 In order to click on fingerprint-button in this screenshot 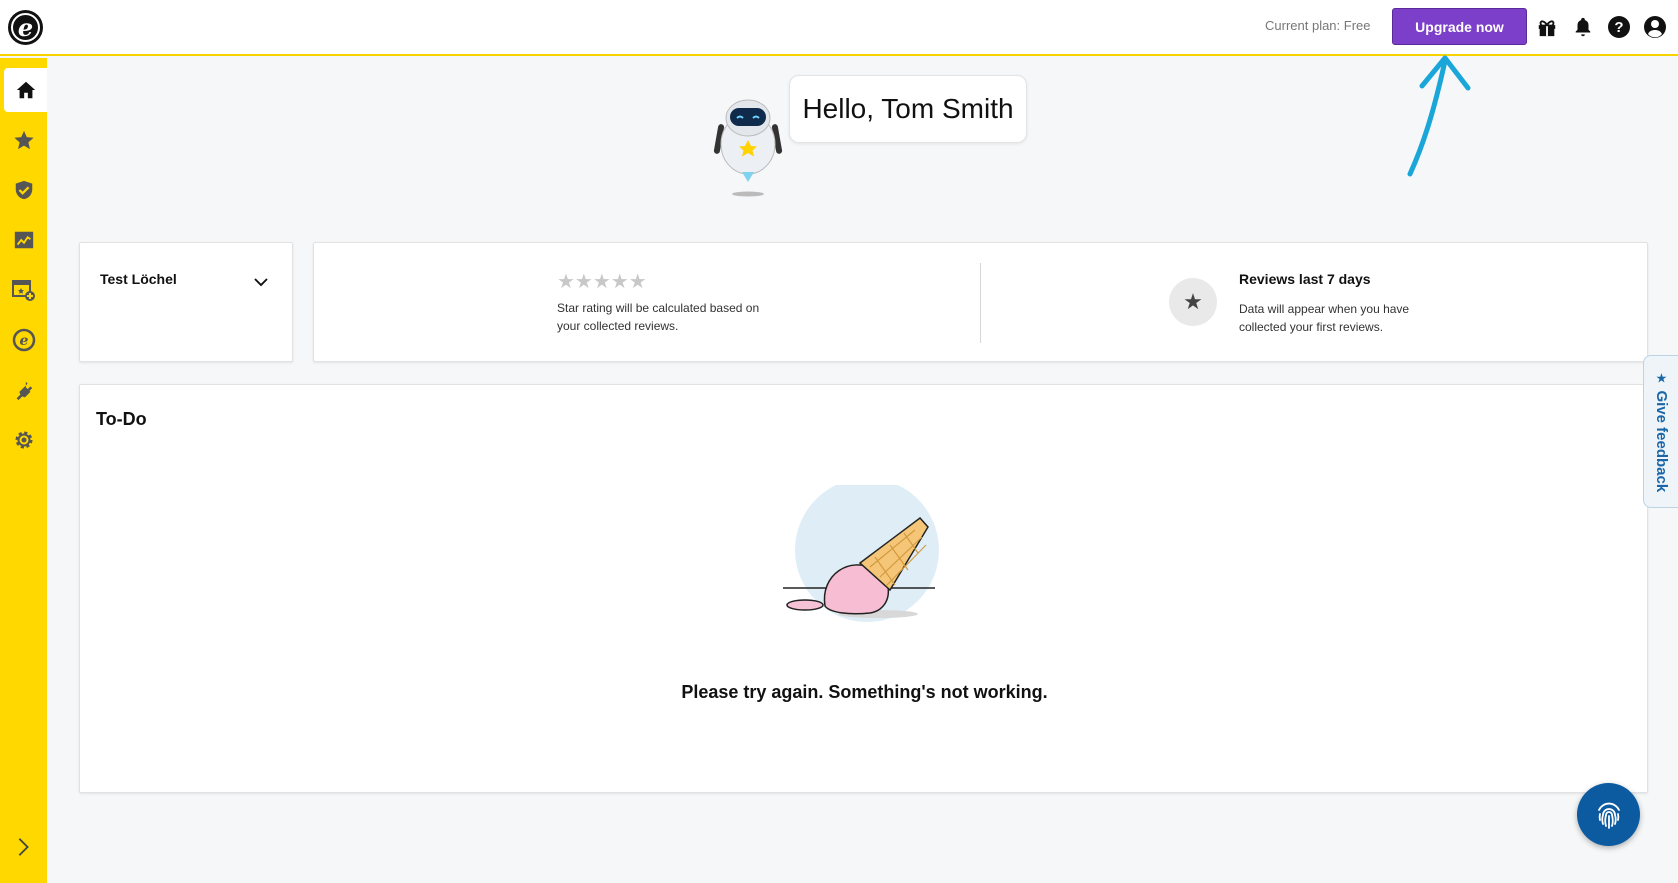, I will do `click(1608, 814)`.